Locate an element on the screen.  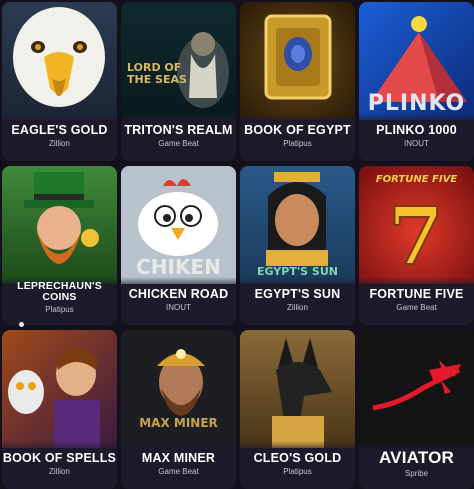
game-card-leprechauns-coins: LEPRECHAUN'S COINS Platipus is located at coordinates (59, 245).